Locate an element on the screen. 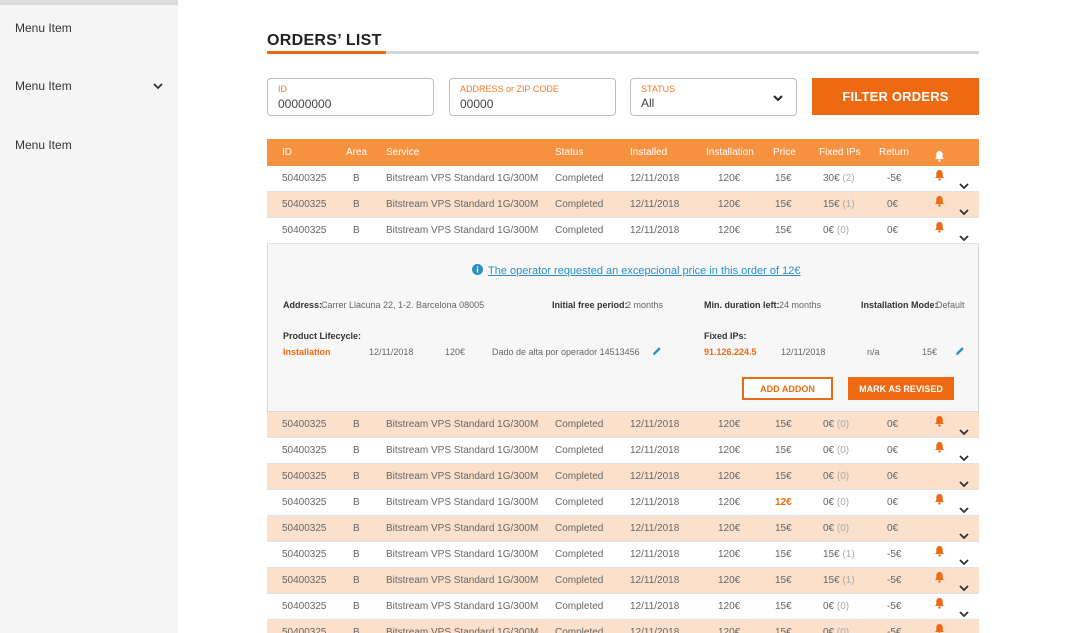 The height and width of the screenshot is (633, 1068). id-filter-input is located at coordinates (350, 104).